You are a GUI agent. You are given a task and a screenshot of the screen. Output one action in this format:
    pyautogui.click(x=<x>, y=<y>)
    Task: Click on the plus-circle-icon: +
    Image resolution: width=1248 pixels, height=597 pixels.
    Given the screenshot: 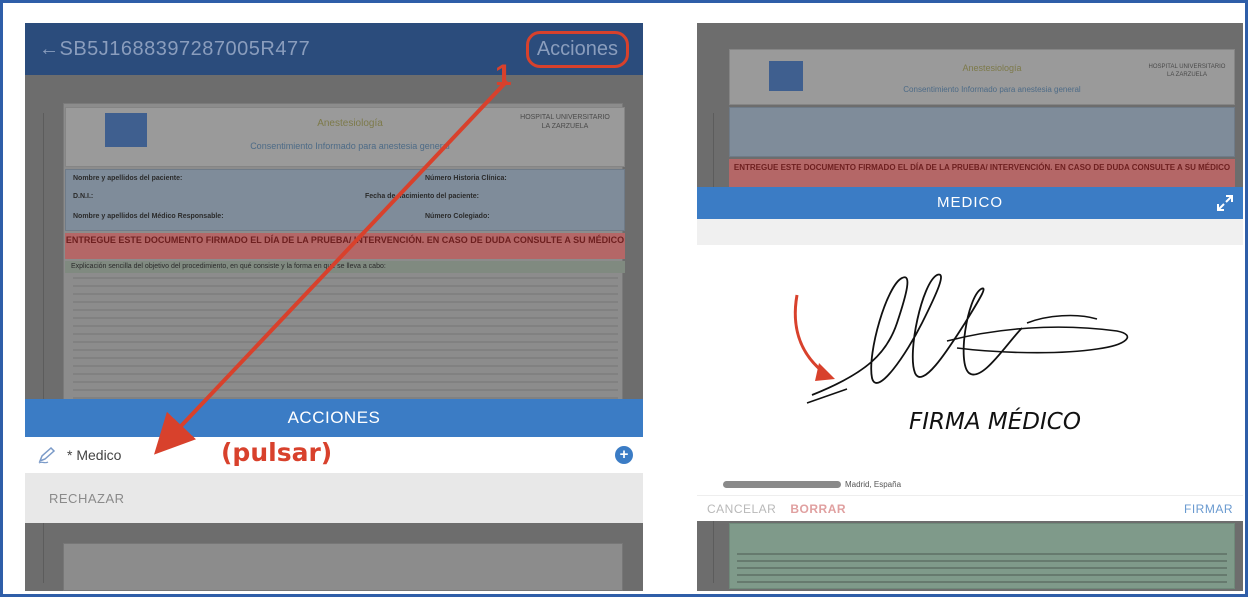 What is the action you would take?
    pyautogui.click(x=624, y=455)
    